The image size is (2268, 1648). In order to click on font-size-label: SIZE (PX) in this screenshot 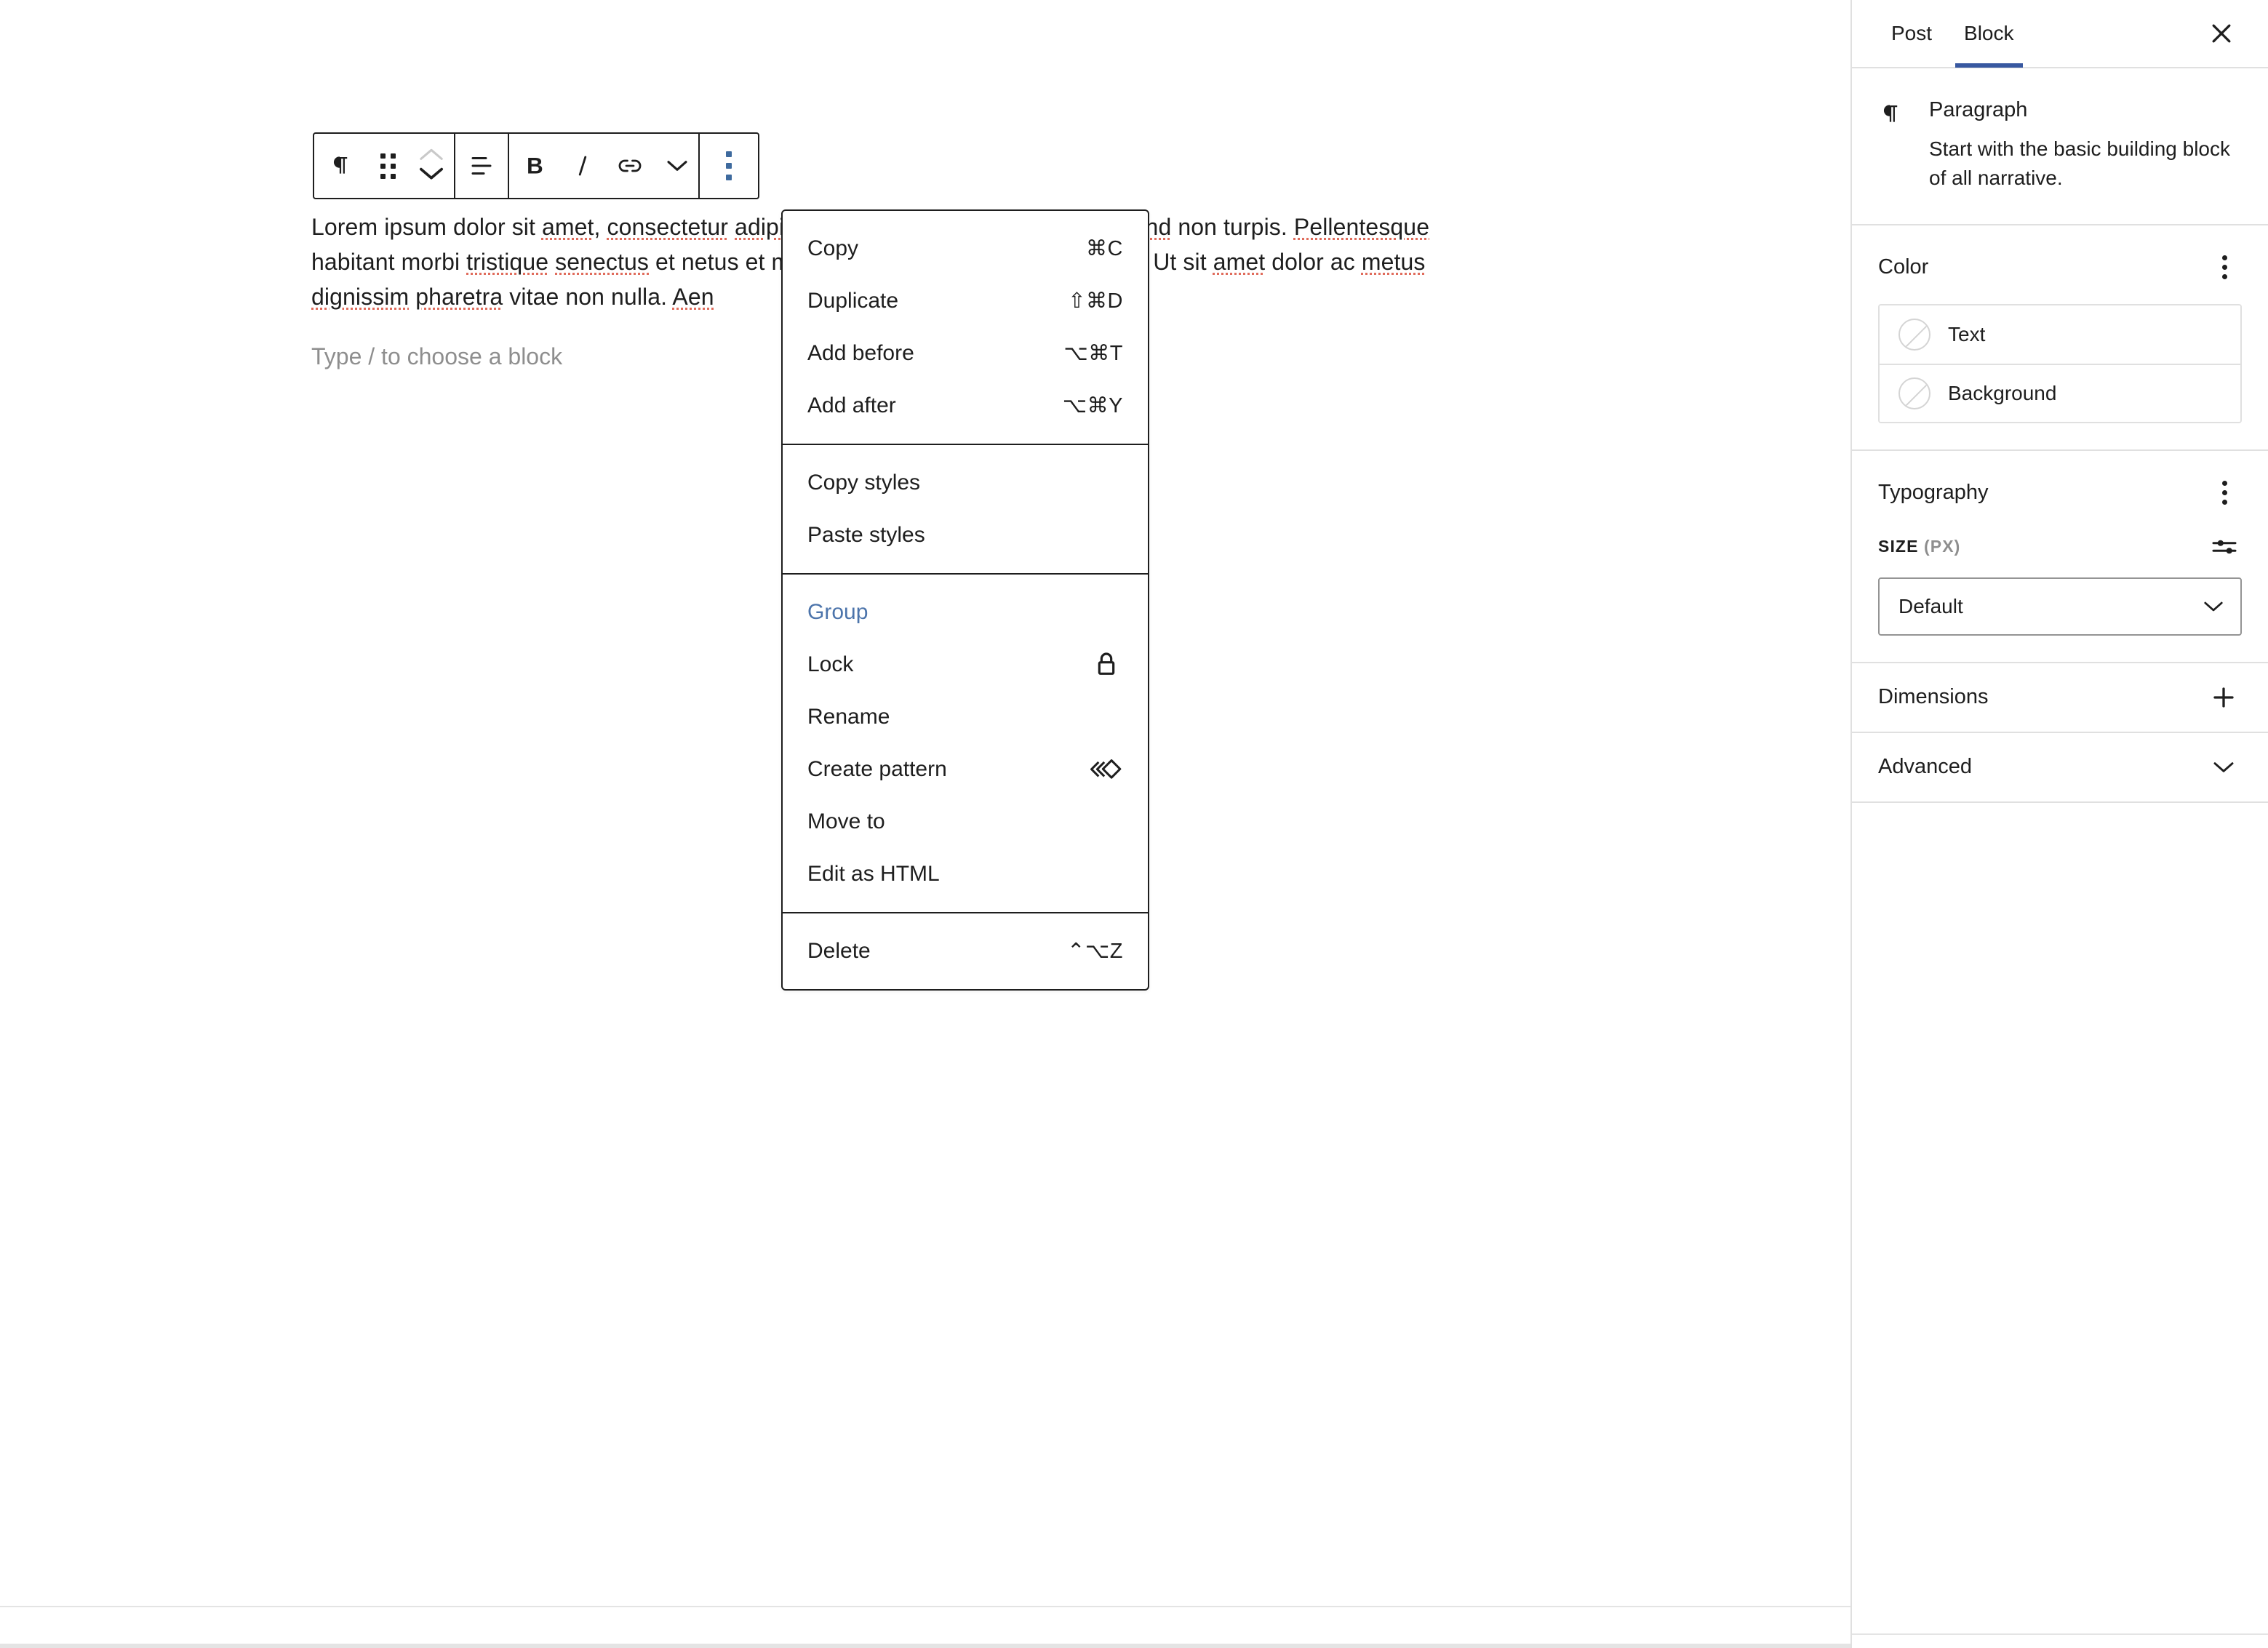, I will do `click(1919, 546)`.